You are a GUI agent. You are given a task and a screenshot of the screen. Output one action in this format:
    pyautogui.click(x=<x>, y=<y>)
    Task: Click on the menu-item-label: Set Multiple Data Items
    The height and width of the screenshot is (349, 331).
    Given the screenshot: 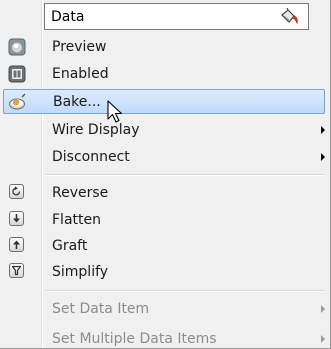 What is the action you would take?
    pyautogui.click(x=134, y=339)
    